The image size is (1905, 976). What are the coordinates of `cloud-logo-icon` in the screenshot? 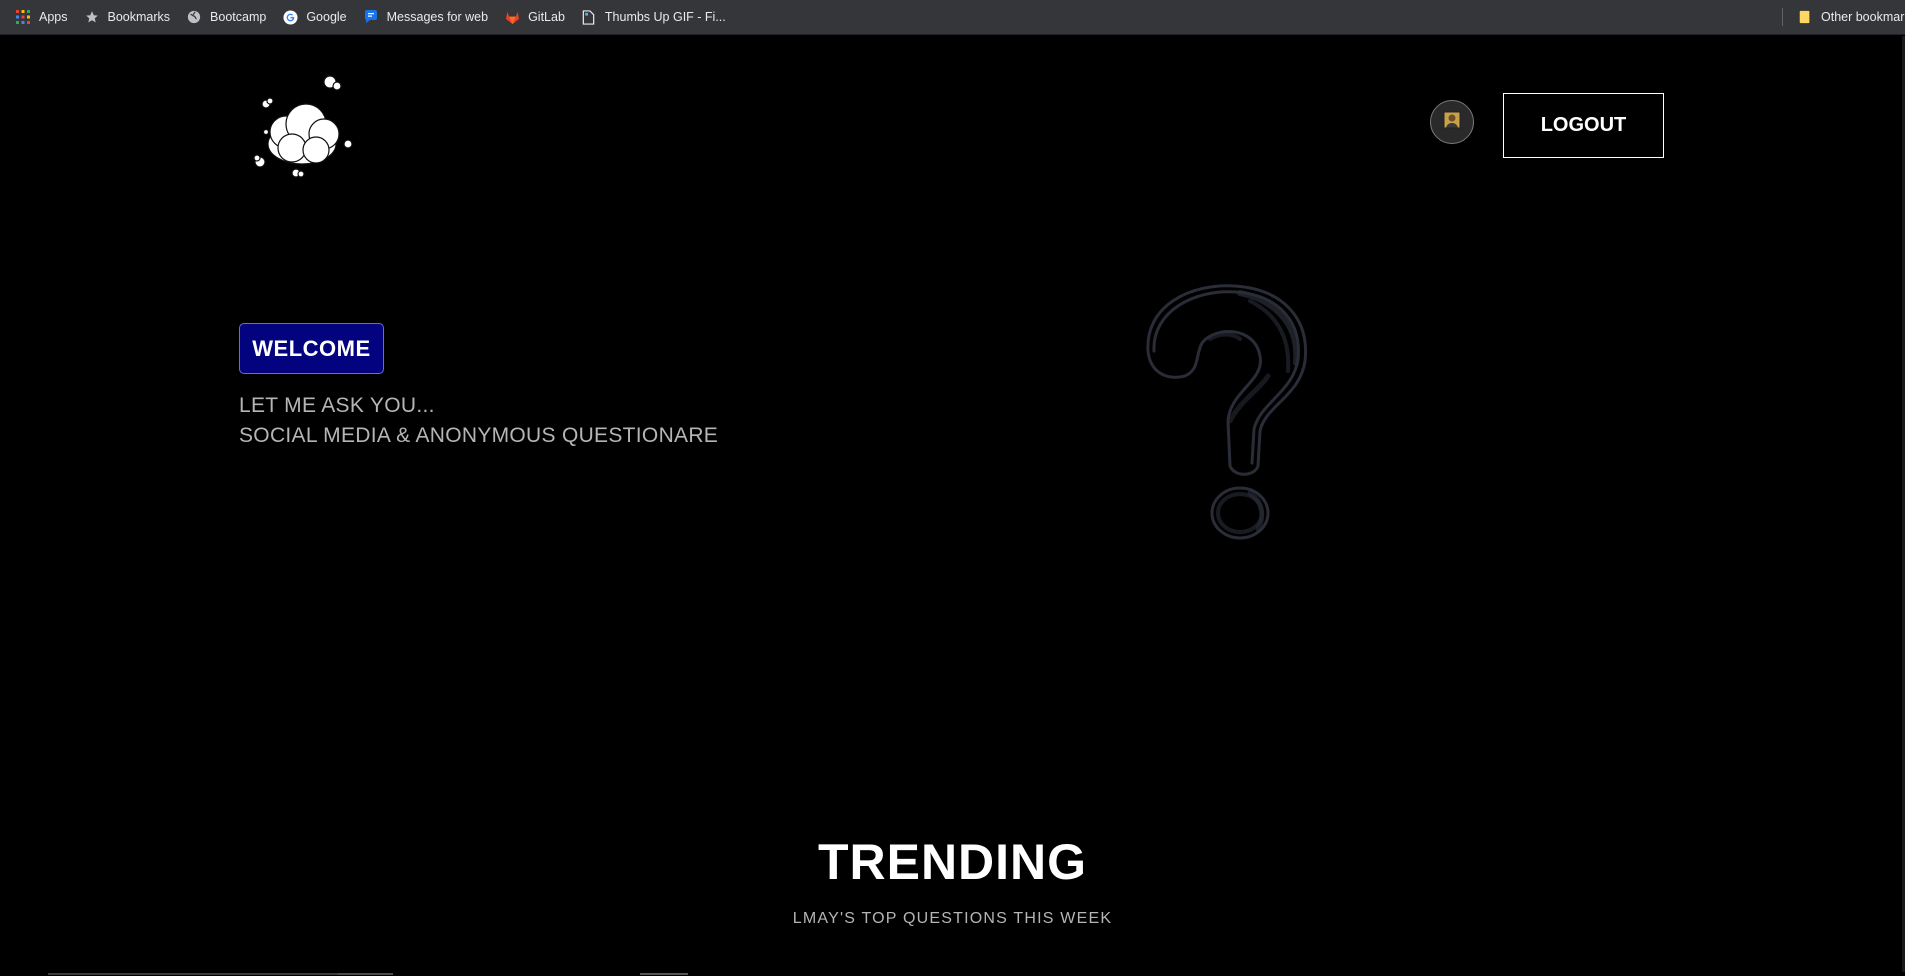 It's located at (304, 126).